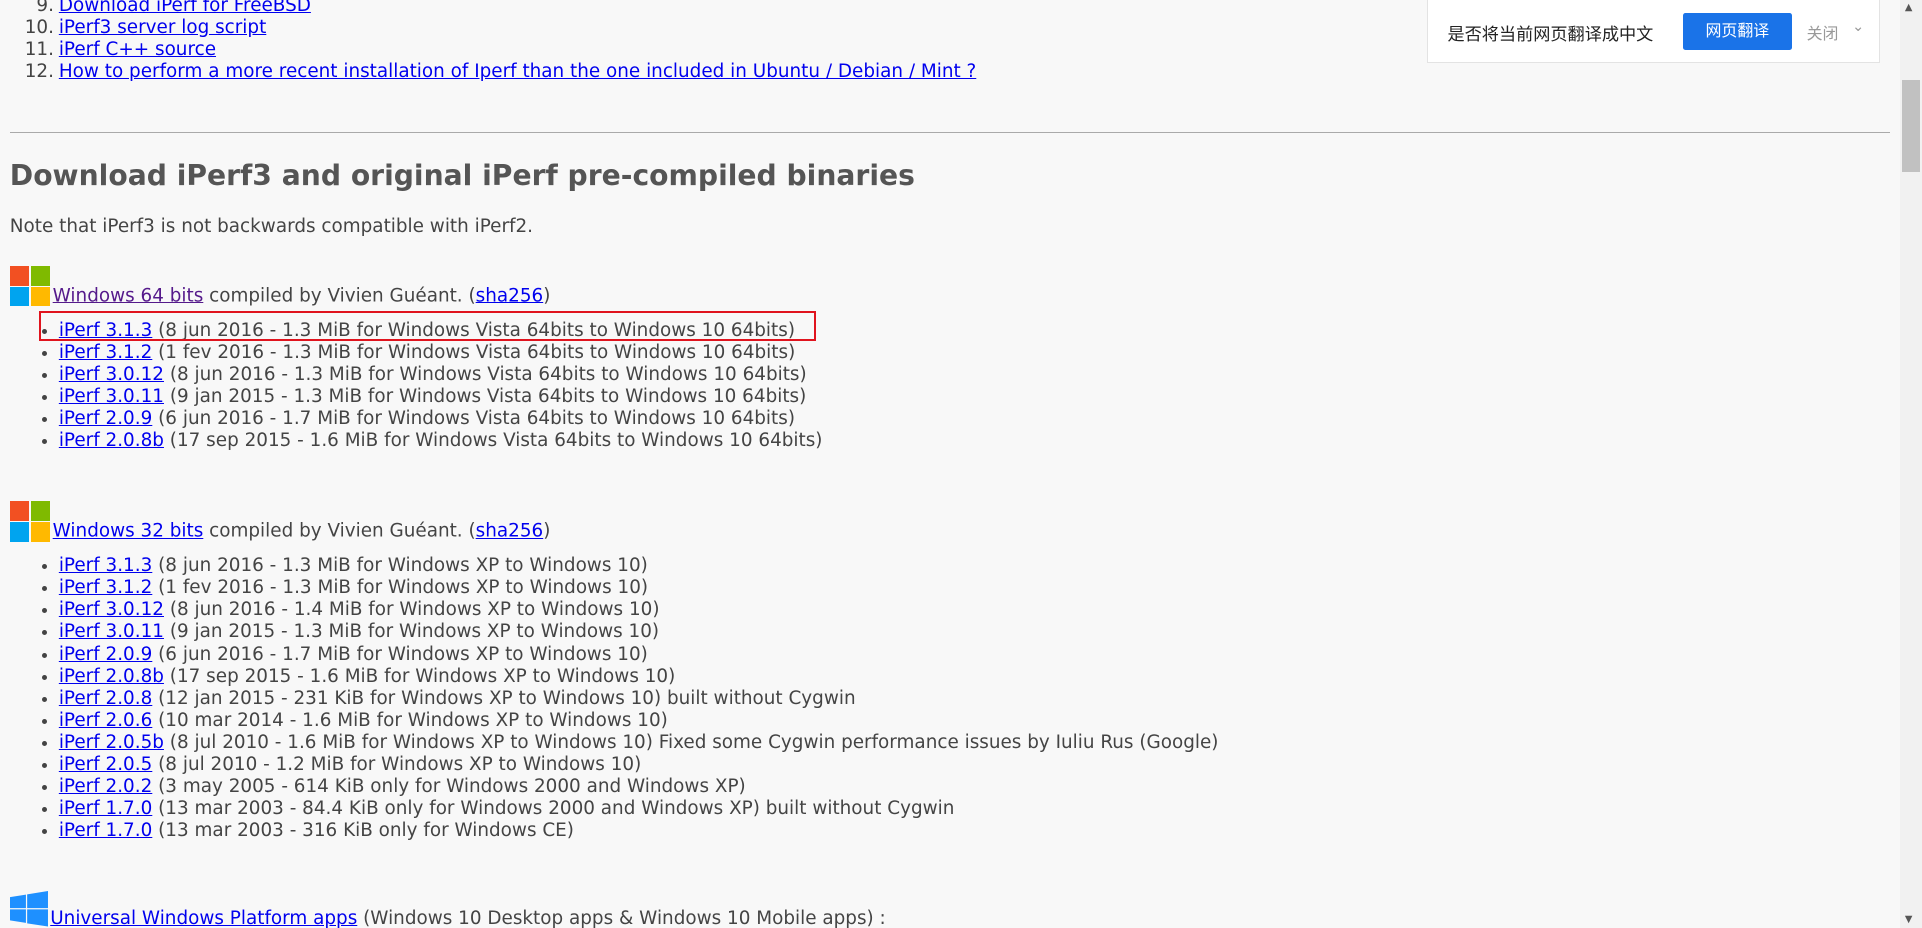 The height and width of the screenshot is (928, 1922). Describe the element at coordinates (162, 27) in the screenshot. I see `toc-link-server-log-script: iPerf3 server log script` at that location.